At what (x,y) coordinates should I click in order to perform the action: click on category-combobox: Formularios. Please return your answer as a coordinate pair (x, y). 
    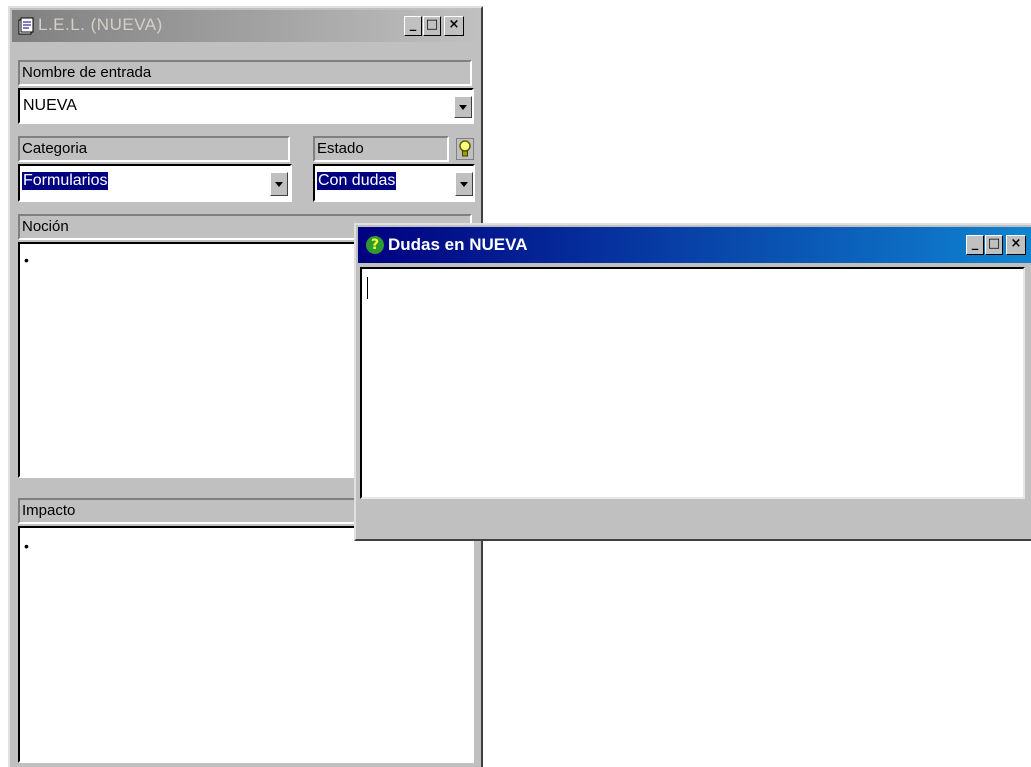
    Looking at the image, I should click on (155, 183).